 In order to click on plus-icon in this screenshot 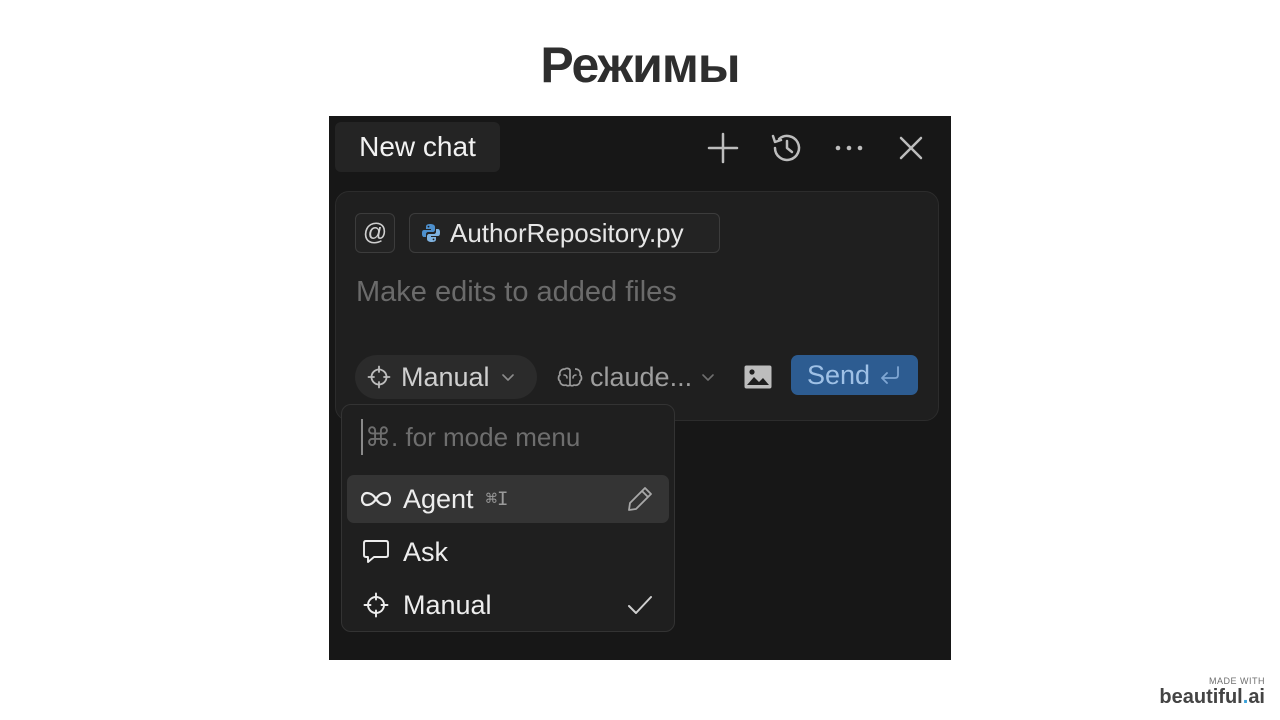, I will do `click(723, 148)`.